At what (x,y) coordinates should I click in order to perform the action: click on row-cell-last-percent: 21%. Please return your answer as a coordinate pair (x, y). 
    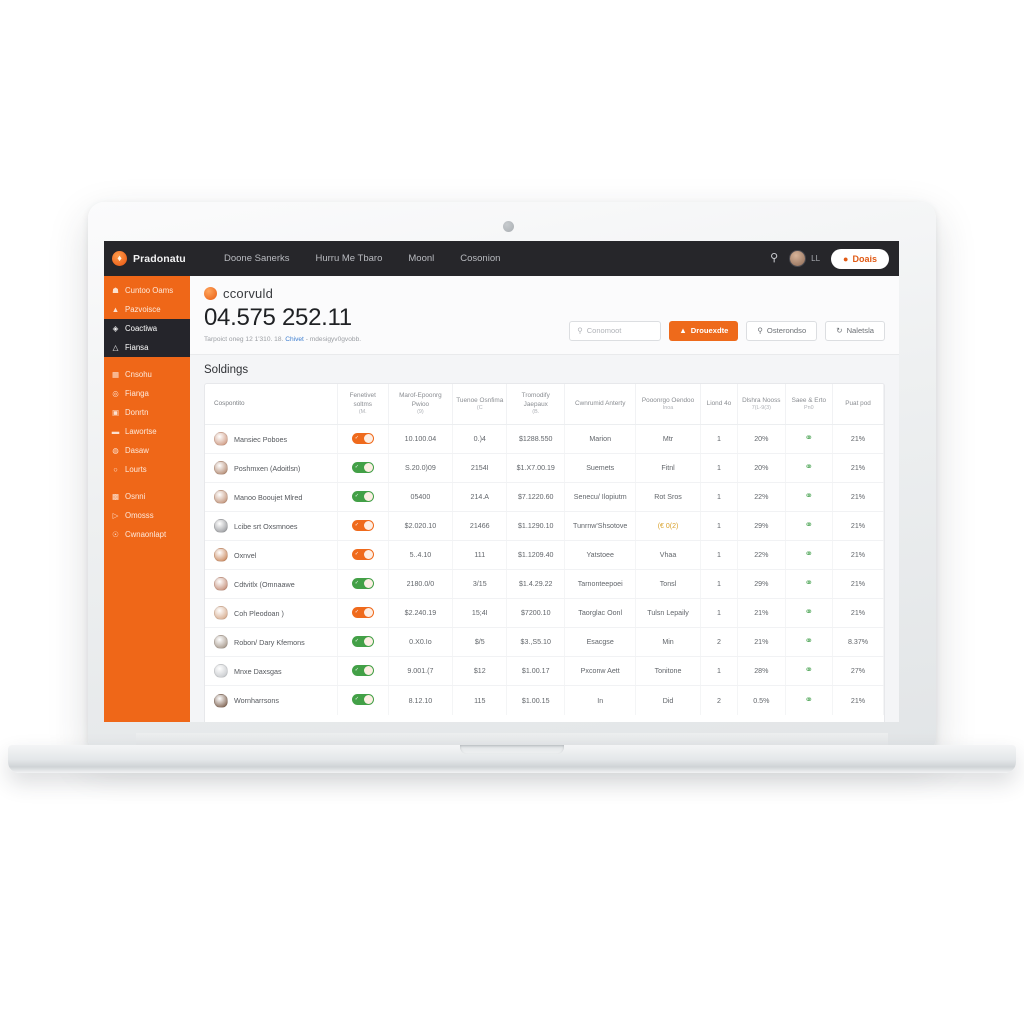
    Looking at the image, I should click on (858, 700).